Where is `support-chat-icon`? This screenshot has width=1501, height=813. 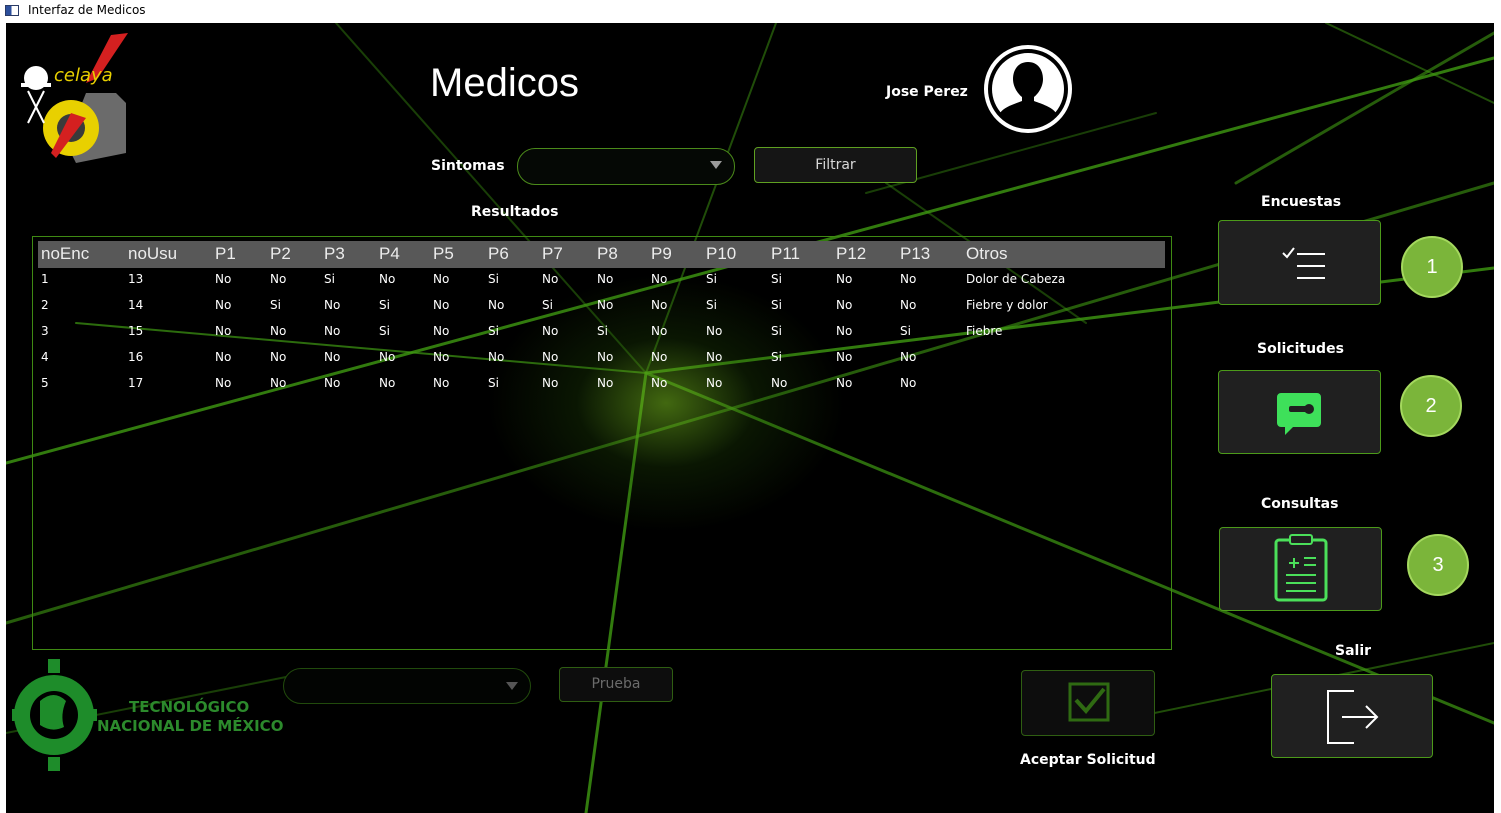
support-chat-icon is located at coordinates (1299, 414).